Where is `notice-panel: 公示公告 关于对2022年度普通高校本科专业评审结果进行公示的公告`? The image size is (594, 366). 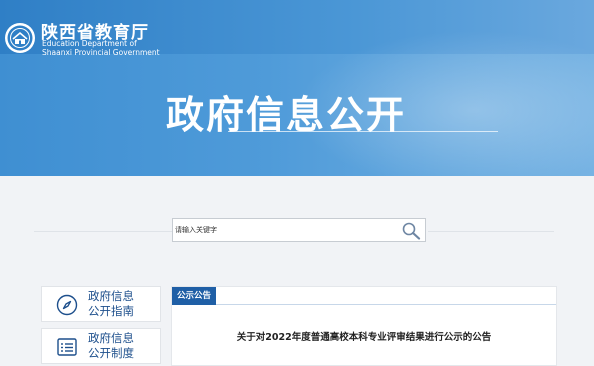
notice-panel: 公示公告 关于对2022年度普通高校本科专业评审结果进行公示的公告 is located at coordinates (364, 326).